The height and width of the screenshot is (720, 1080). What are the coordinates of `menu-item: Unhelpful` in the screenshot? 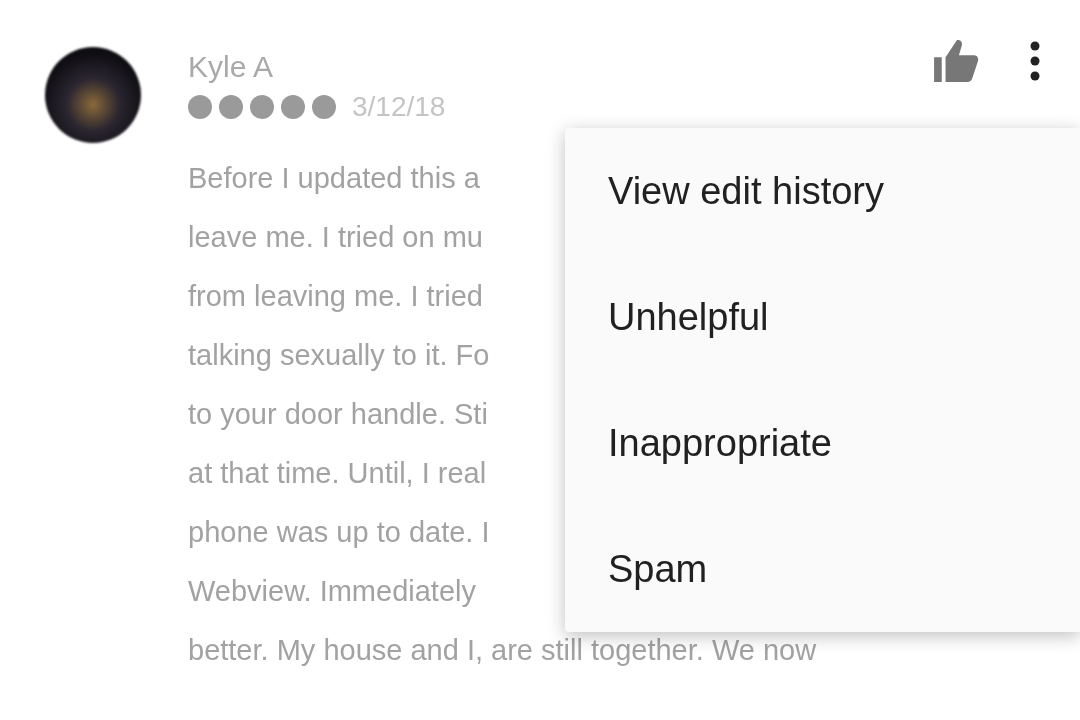 It's located at (822, 317).